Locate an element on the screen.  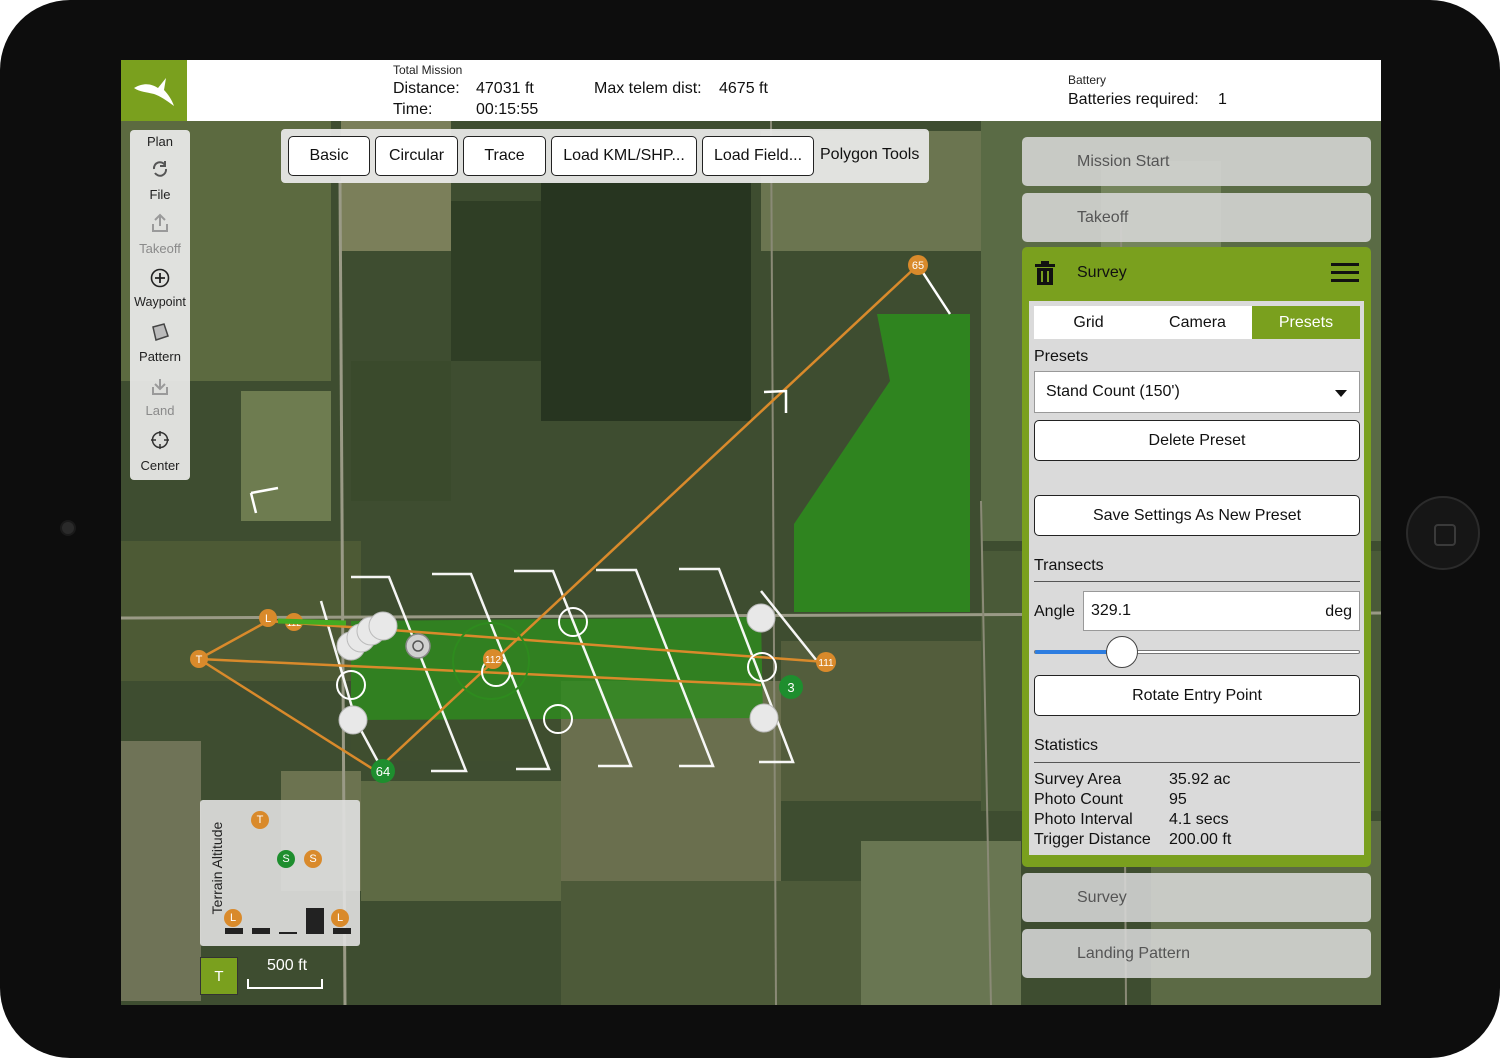
waypoint-112-marker: 112 is located at coordinates (493, 660).